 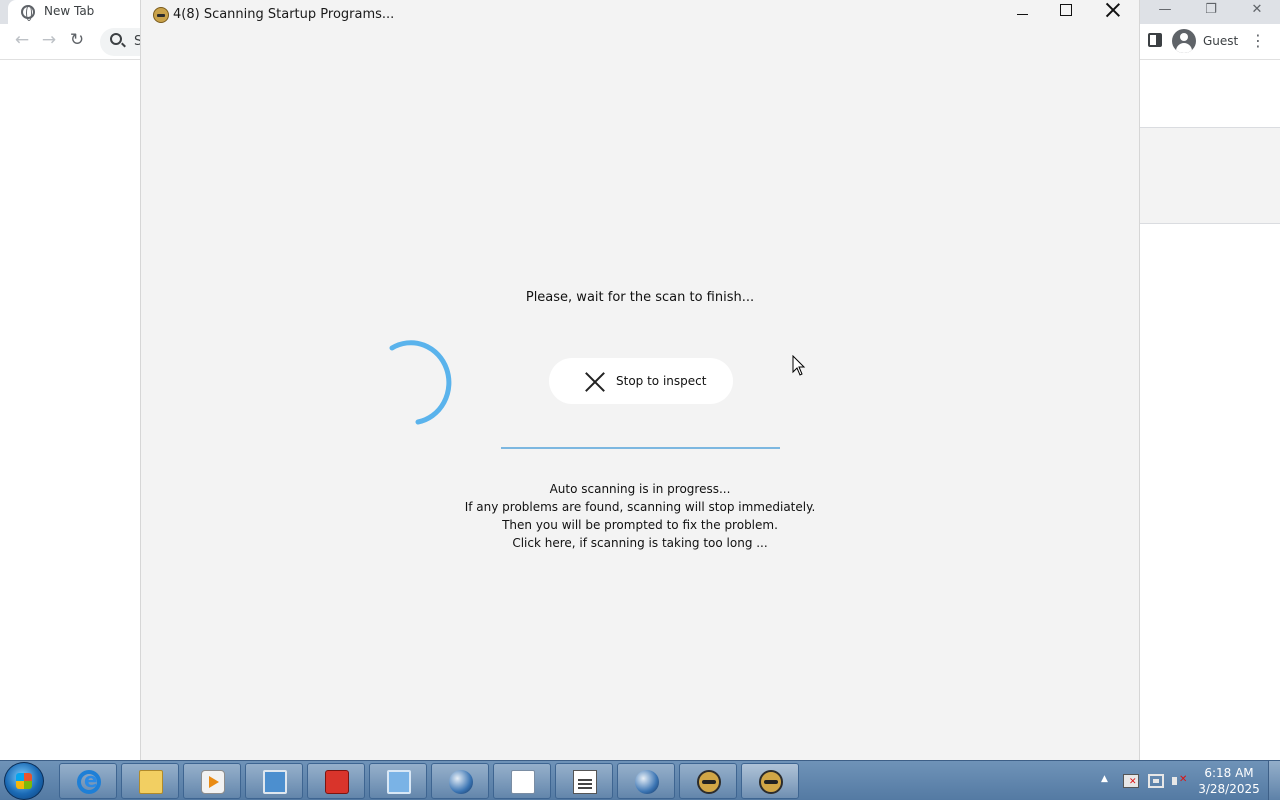 What do you see at coordinates (1180, 781) in the screenshot?
I see `volume-muted-icon` at bounding box center [1180, 781].